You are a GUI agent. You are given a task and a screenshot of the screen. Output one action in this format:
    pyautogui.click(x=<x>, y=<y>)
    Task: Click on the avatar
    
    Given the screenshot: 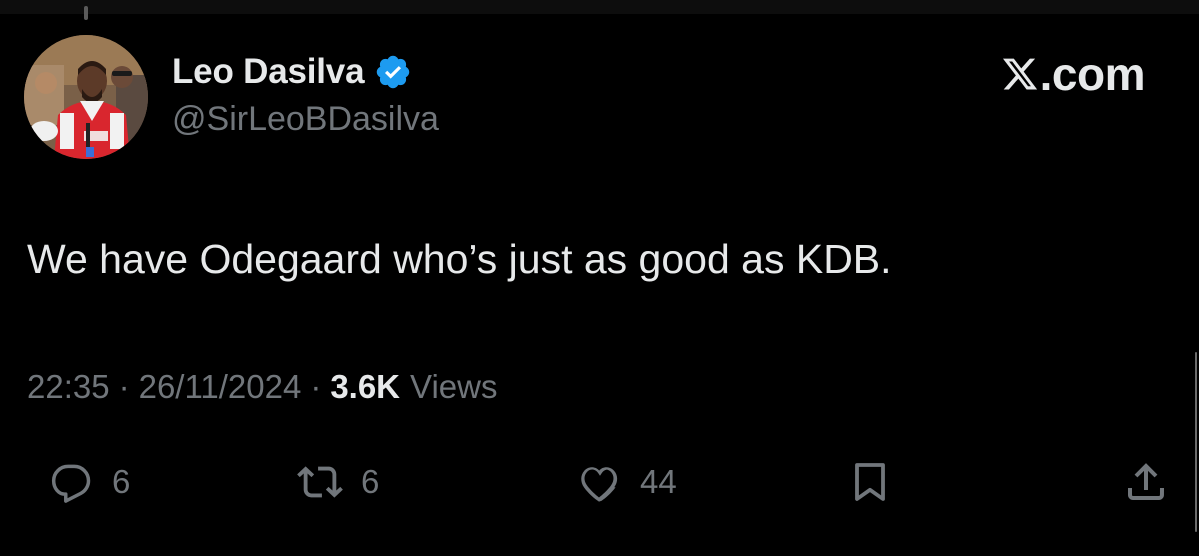 What is the action you would take?
    pyautogui.click(x=86, y=97)
    